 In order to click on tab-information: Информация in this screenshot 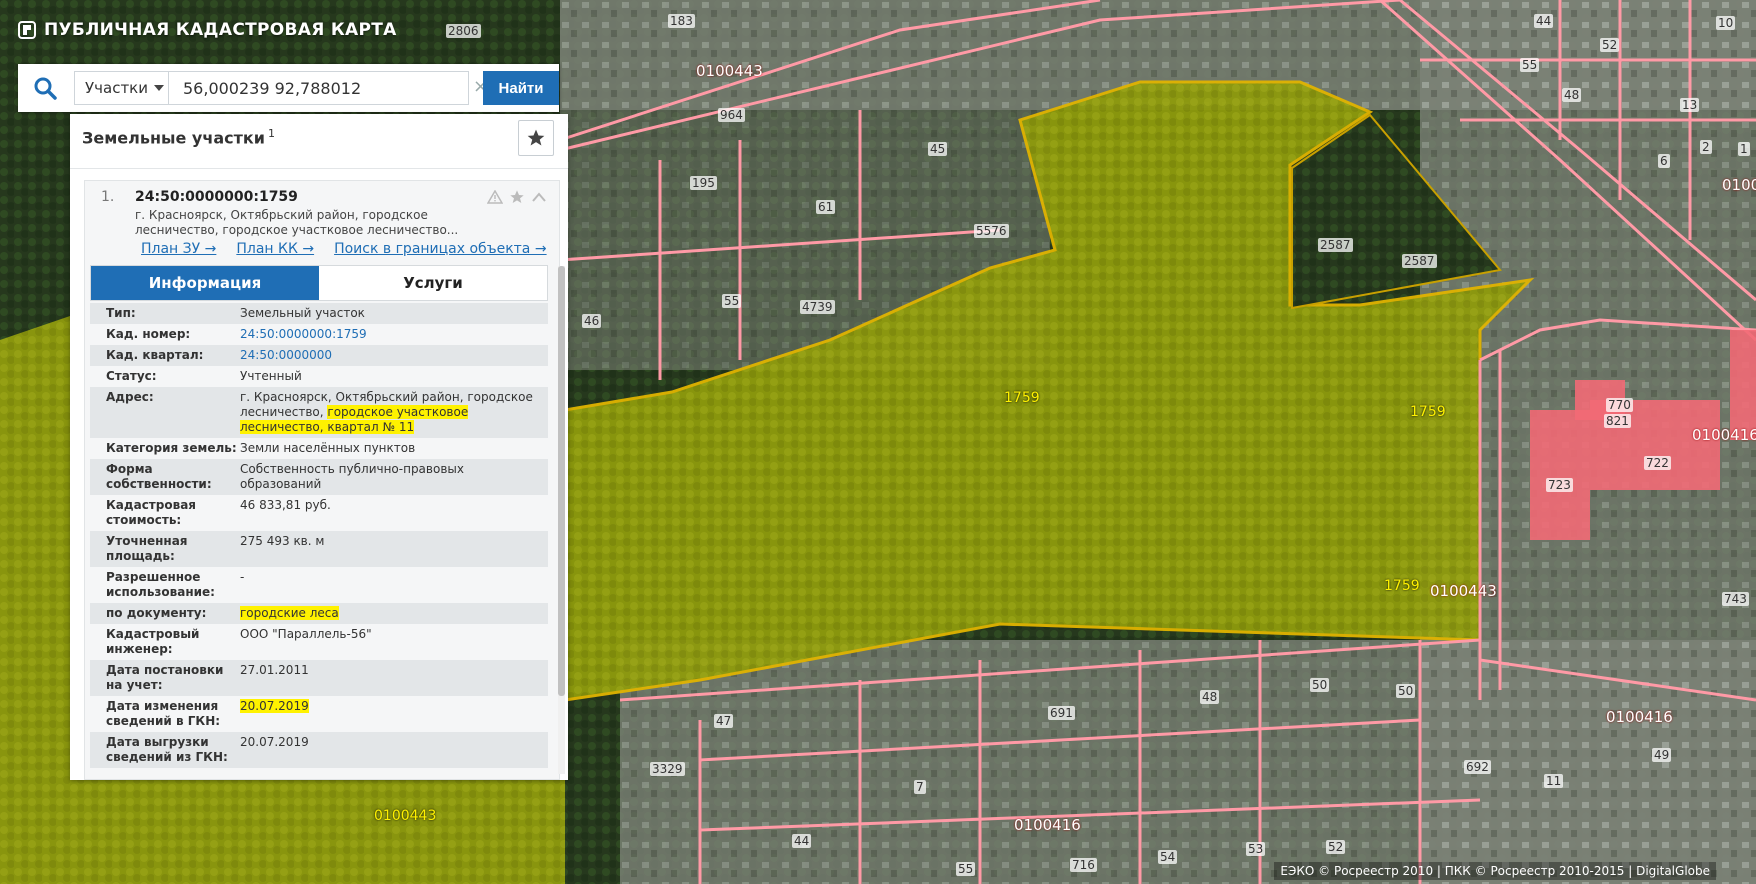, I will do `click(205, 283)`.